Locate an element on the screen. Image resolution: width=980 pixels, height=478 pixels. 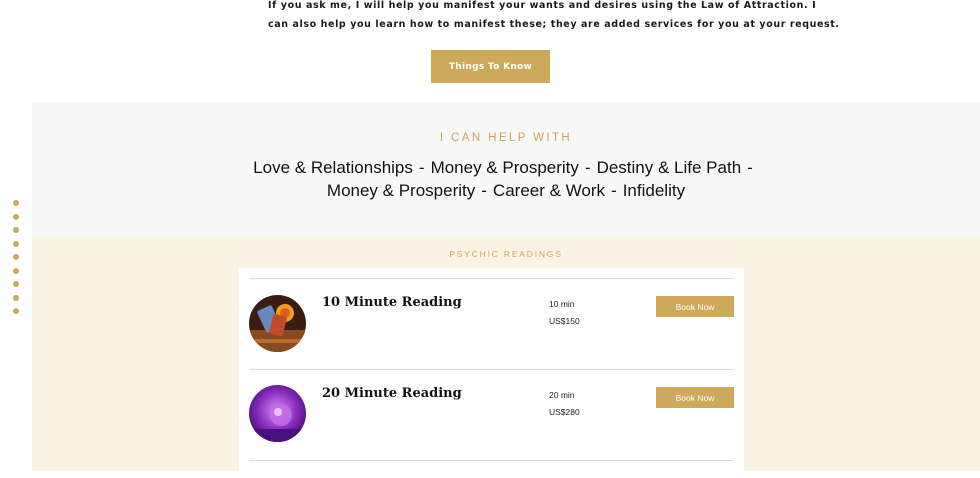
side-dot-nav is located at coordinates (16, 261).